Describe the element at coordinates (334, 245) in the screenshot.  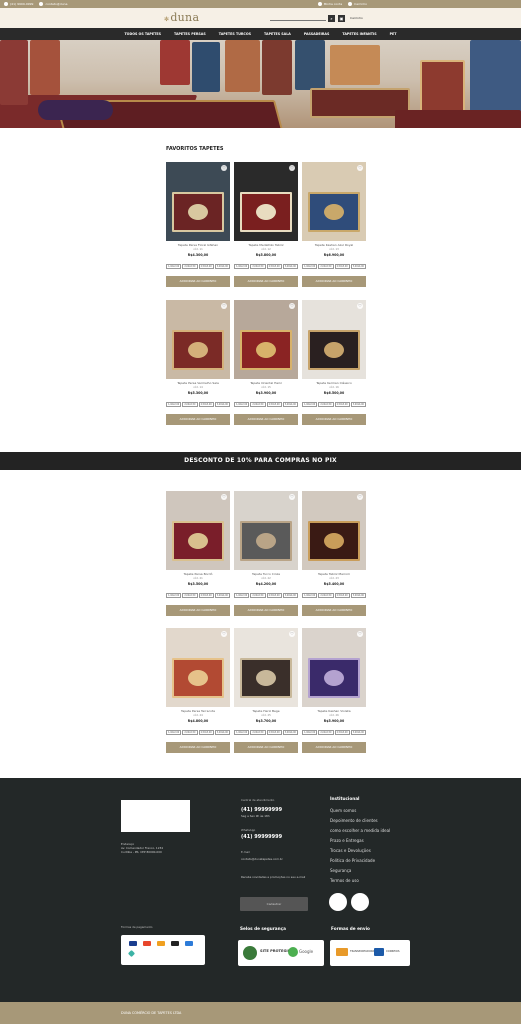
I see `product-name: Tapete Kashan Azul Royal` at that location.